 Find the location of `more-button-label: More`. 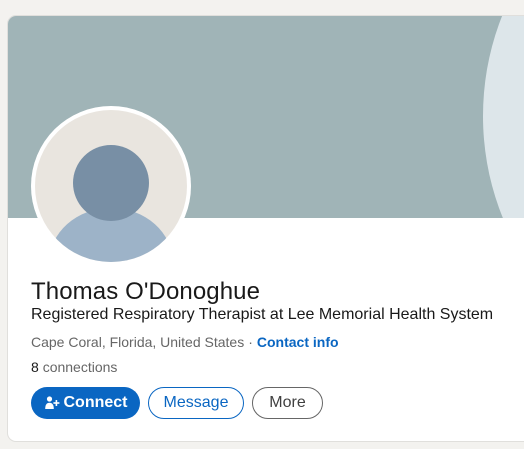

more-button-label: More is located at coordinates (287, 402).